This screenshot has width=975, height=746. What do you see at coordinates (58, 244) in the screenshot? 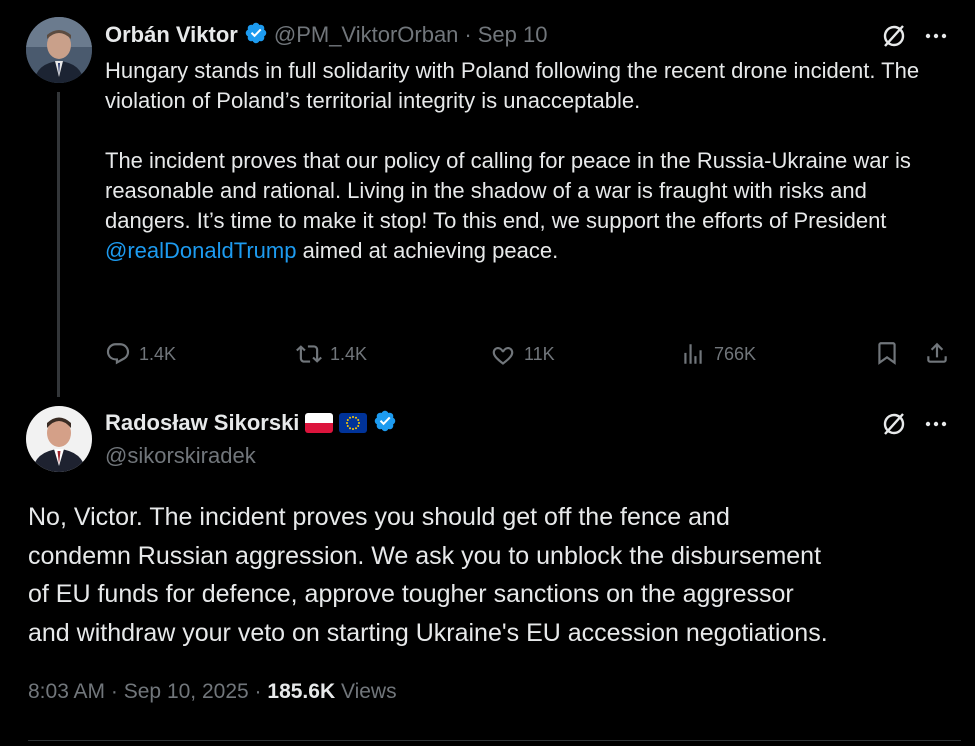
I see `thread-connector-line` at bounding box center [58, 244].